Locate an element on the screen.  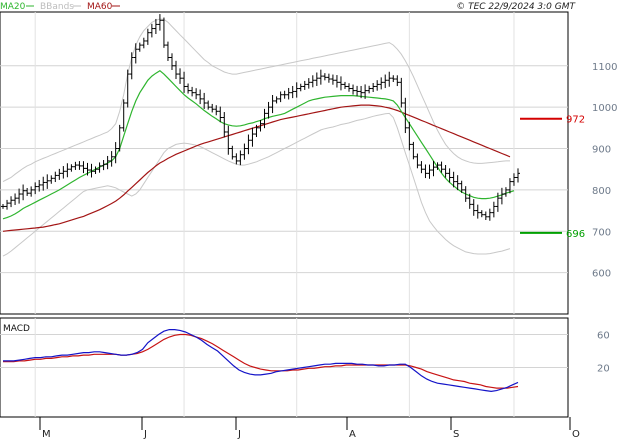
legend-ma60: MA60 is located at coordinates (100, 7).